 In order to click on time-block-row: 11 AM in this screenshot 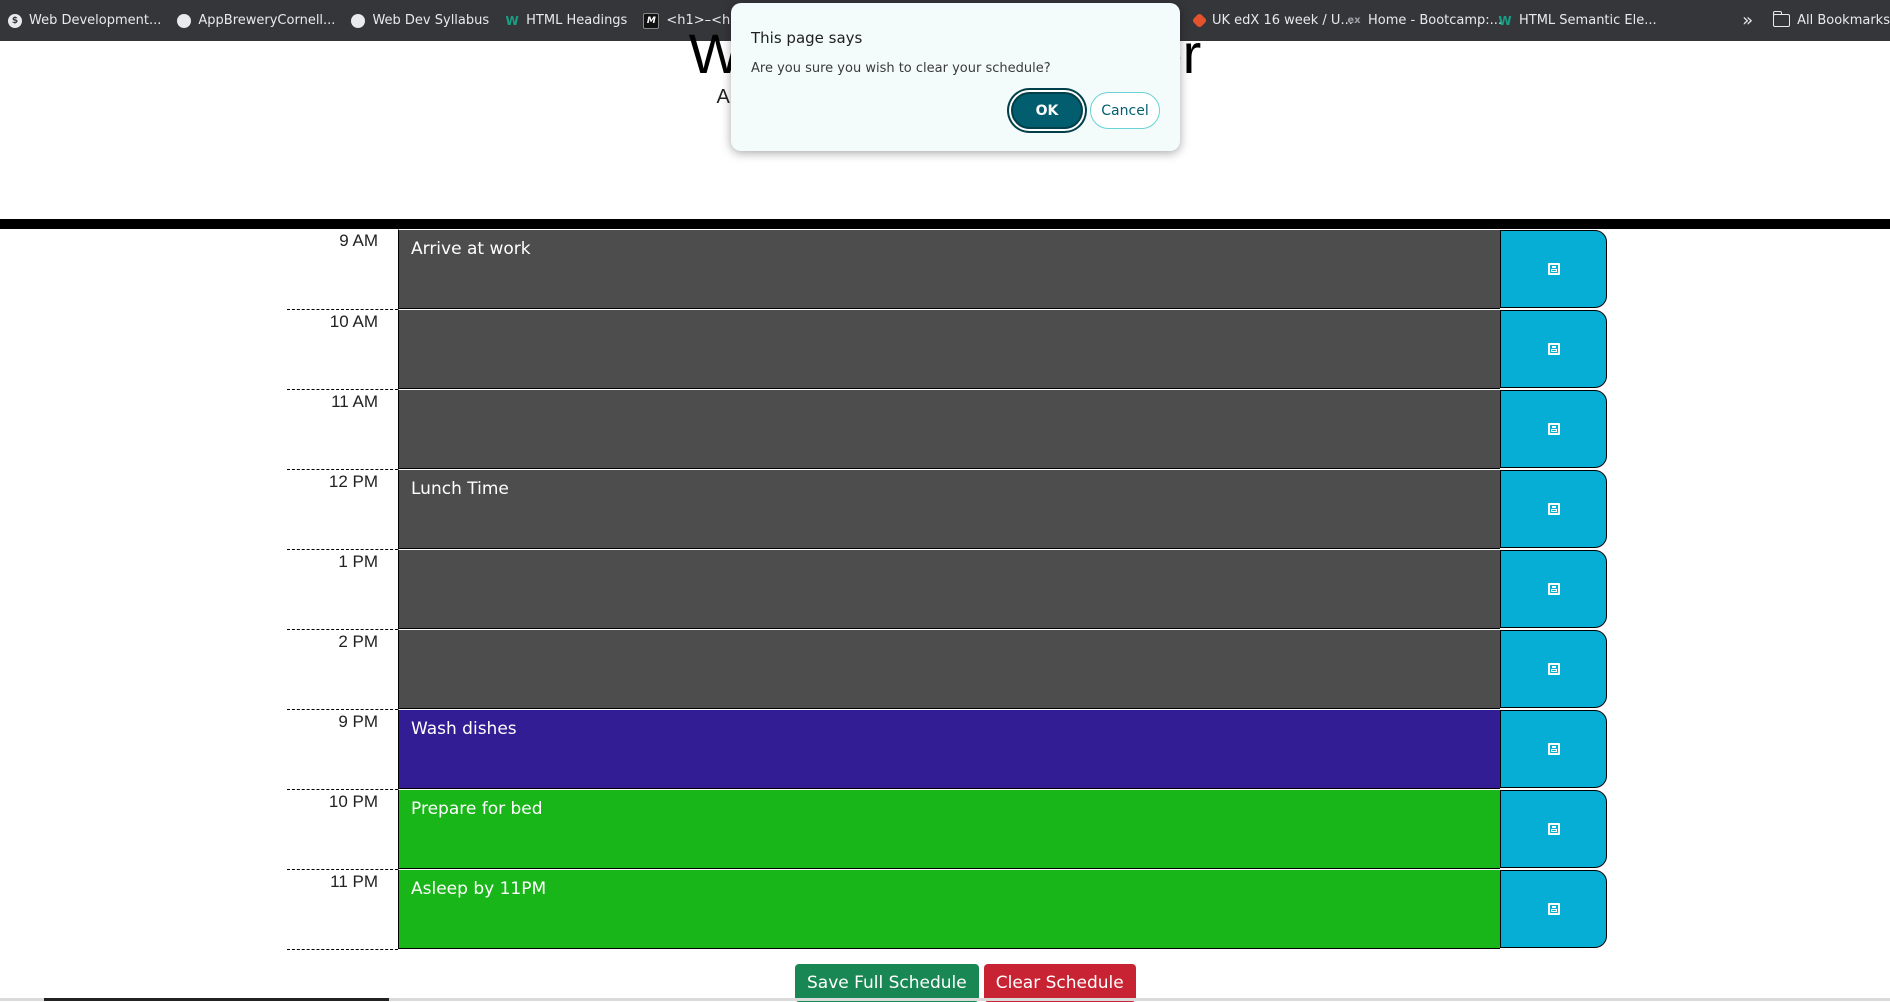, I will do `click(947, 429)`.